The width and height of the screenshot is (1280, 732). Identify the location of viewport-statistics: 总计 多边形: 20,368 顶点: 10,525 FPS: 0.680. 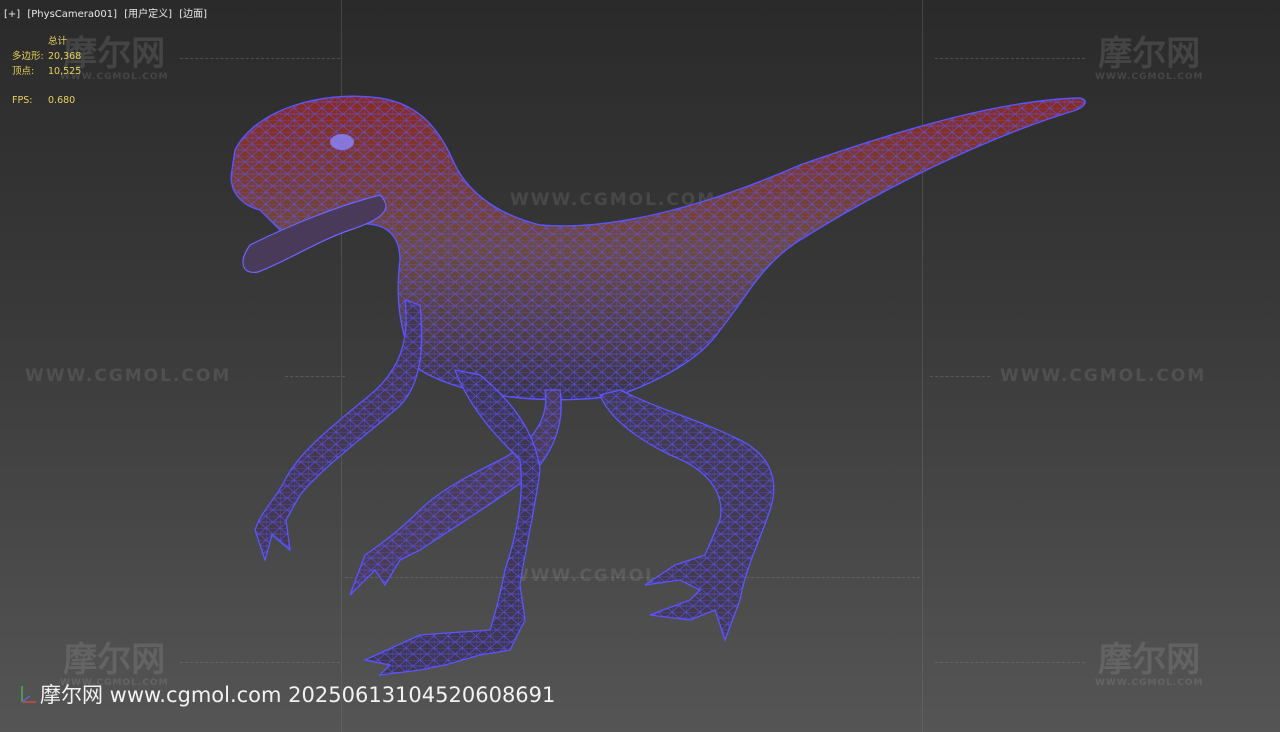
(46, 71).